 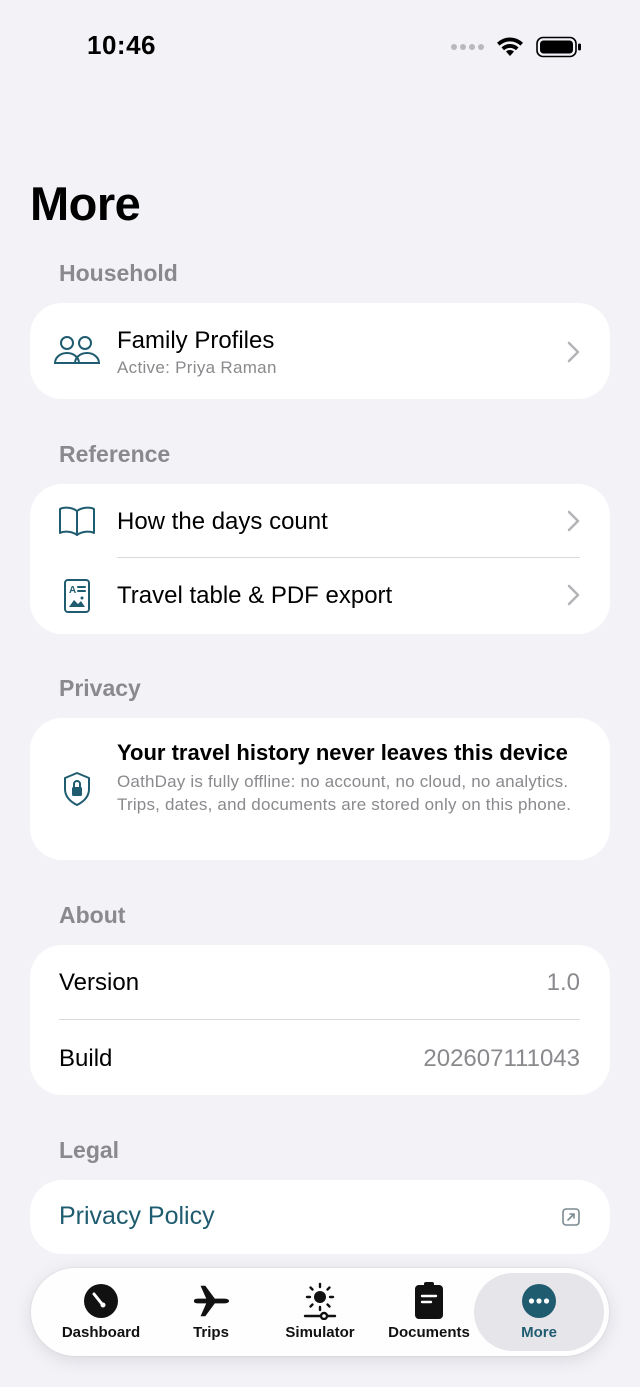 I want to click on page-title: More, so click(x=85, y=203).